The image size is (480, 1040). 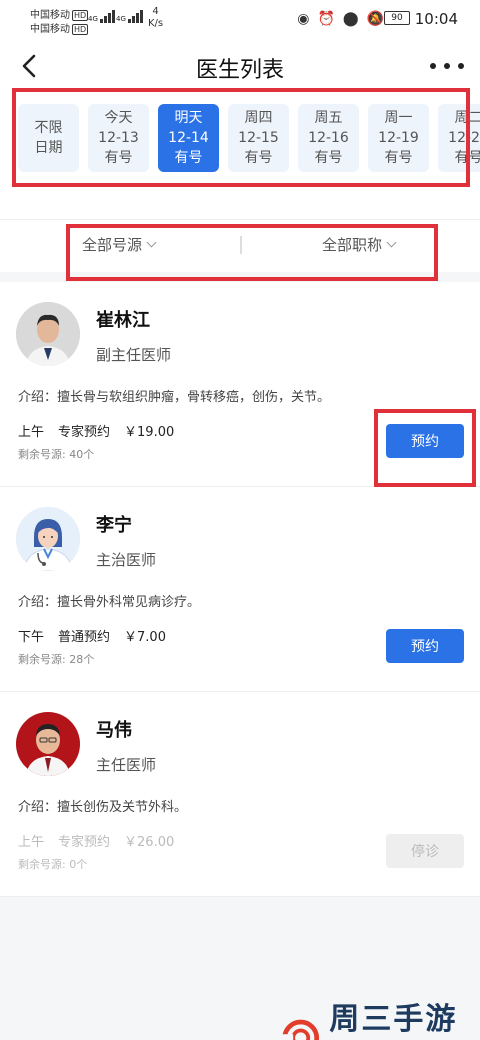 I want to click on slot-price: ￥7.00, so click(x=145, y=637).